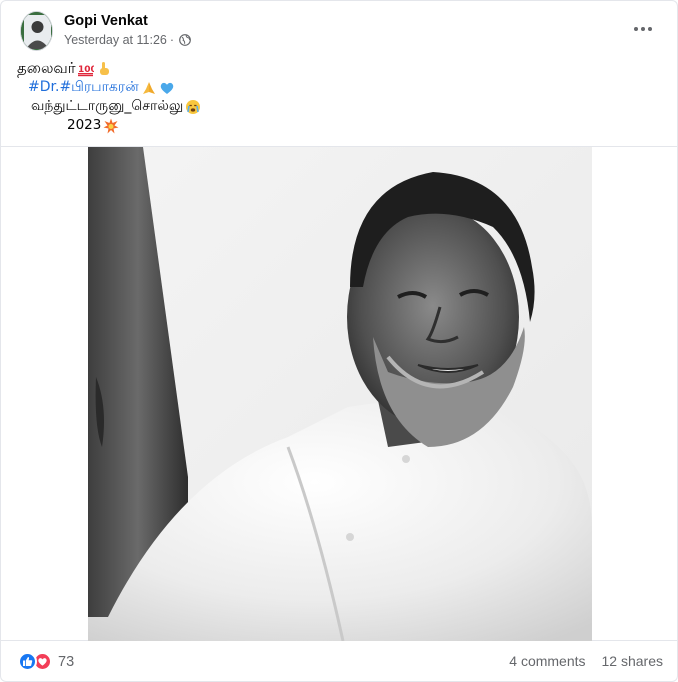  Describe the element at coordinates (107, 106) in the screenshot. I see `caption-text-3: வந்துட்டாருனு_சொல்லு` at that location.